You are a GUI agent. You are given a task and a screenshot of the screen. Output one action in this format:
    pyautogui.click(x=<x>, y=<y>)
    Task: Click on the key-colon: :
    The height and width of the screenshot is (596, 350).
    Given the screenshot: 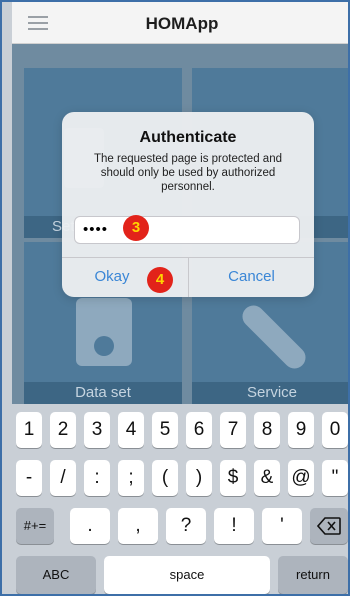 What is the action you would take?
    pyautogui.click(x=97, y=478)
    